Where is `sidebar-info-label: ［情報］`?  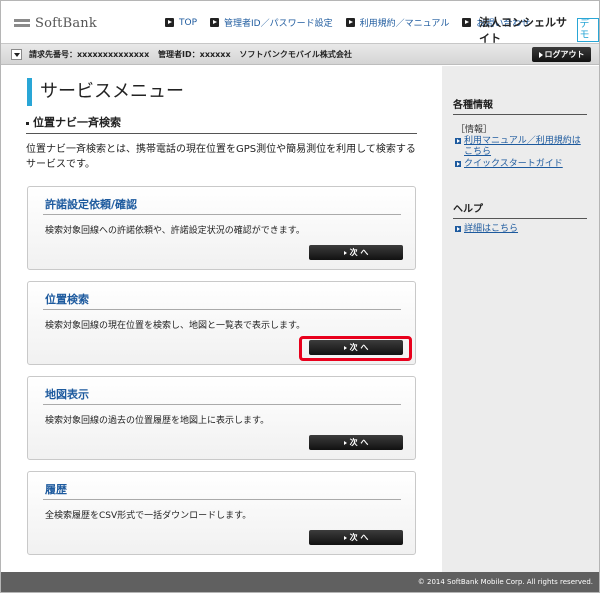
sidebar-info-label: ［情報］ is located at coordinates (474, 130).